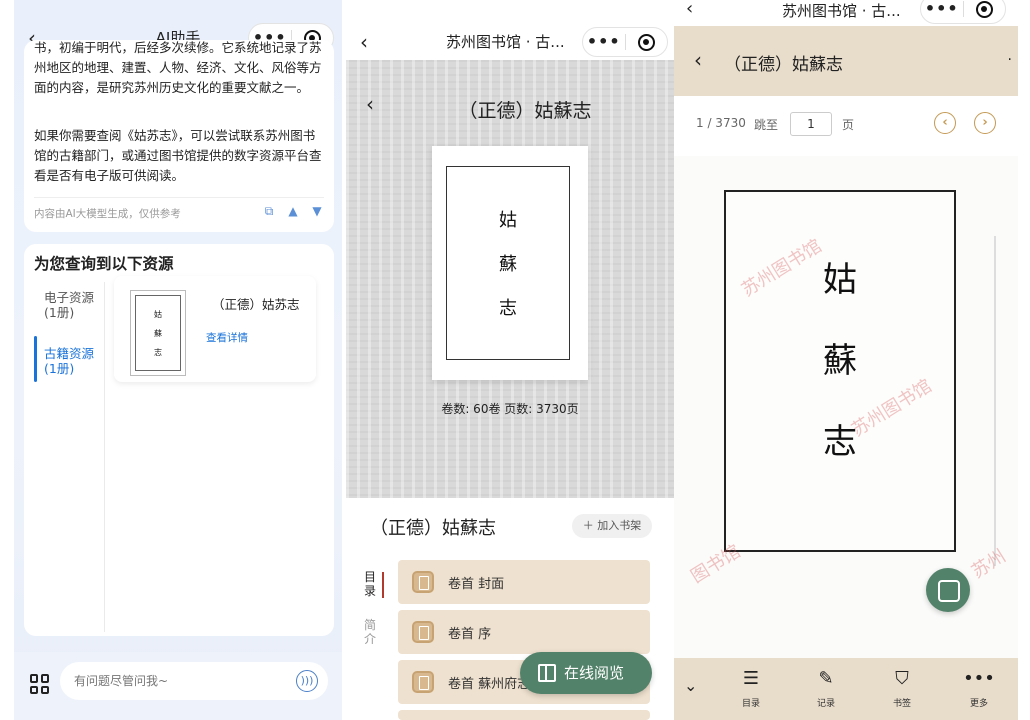 The height and width of the screenshot is (720, 1030). What do you see at coordinates (215, 329) in the screenshot?
I see `resource-card: 姑 蘇 志 （正德）姑苏志 查看详情` at bounding box center [215, 329].